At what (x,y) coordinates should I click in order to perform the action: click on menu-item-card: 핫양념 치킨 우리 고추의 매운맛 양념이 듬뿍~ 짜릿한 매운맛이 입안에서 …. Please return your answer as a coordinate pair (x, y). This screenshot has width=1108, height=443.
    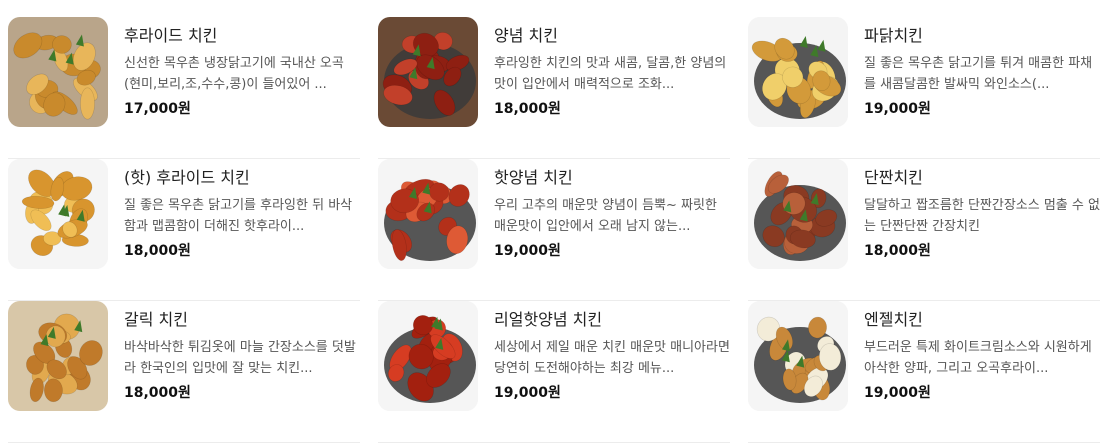
    Looking at the image, I should click on (554, 230).